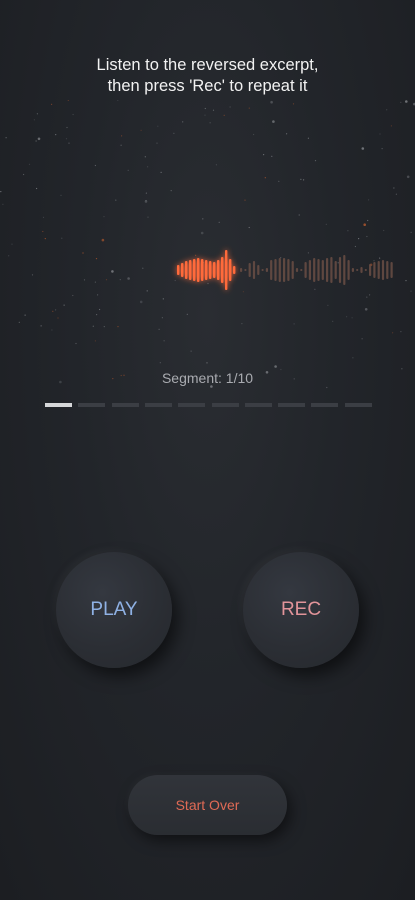 The height and width of the screenshot is (900, 415). What do you see at coordinates (207, 805) in the screenshot?
I see `start-over-button: Start Over` at bounding box center [207, 805].